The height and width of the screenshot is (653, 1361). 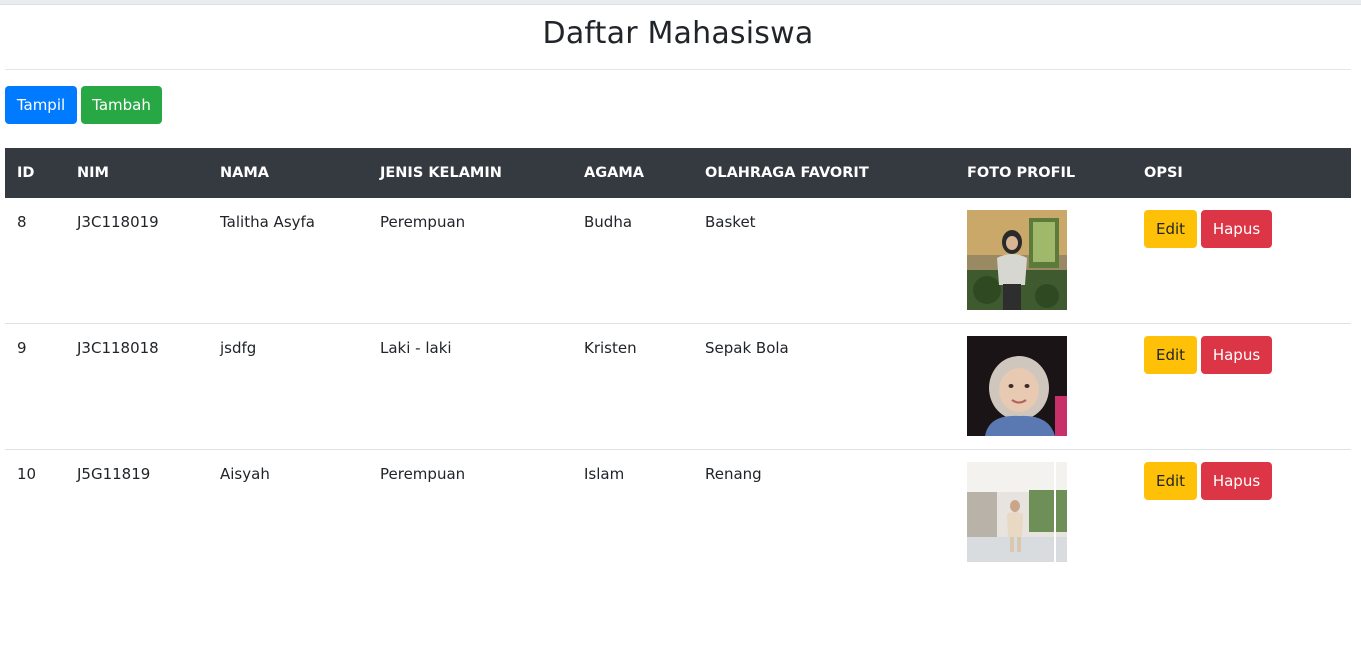 What do you see at coordinates (22, 348) in the screenshot?
I see `cell-id: 9` at bounding box center [22, 348].